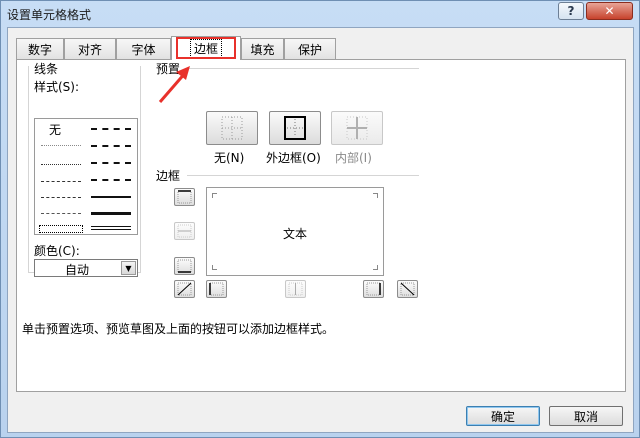  I want to click on preset-inside-button, so click(357, 128).